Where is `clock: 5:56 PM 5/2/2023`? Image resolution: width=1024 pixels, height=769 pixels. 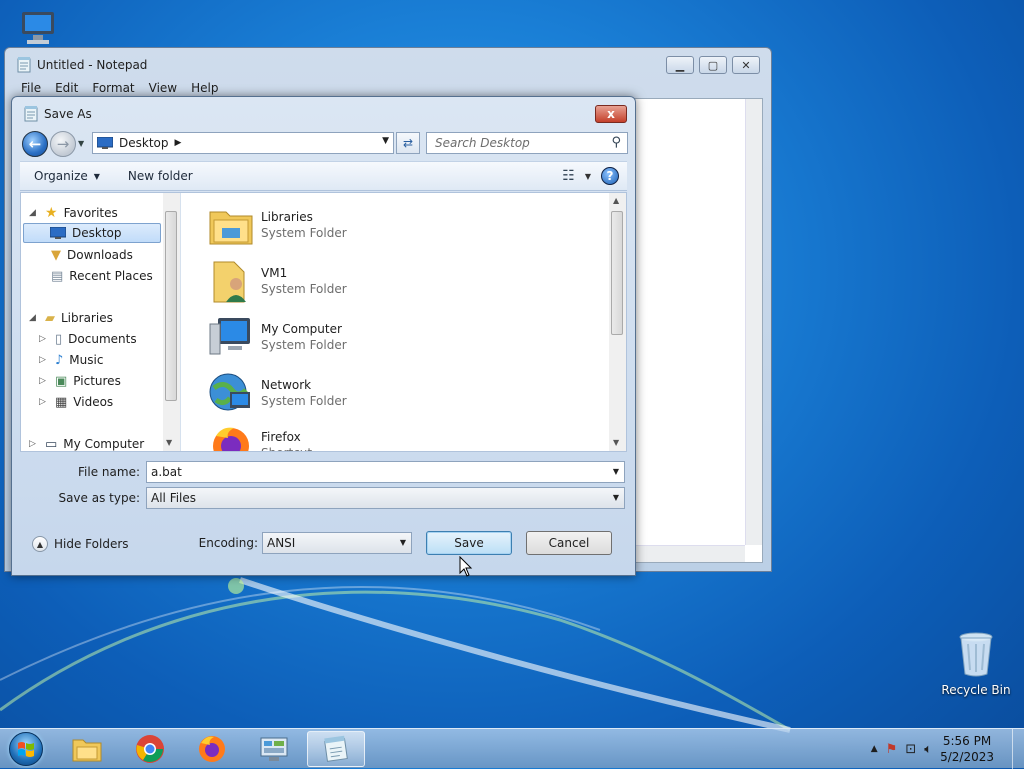 clock: 5:56 PM 5/2/2023 is located at coordinates (967, 749).